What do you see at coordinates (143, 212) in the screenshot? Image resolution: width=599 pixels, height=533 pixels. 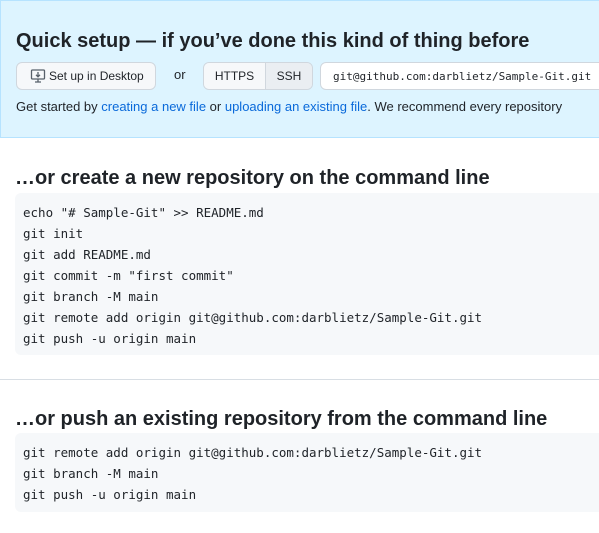 I see `code-line: echo "# Sample-Git" >> README.md` at bounding box center [143, 212].